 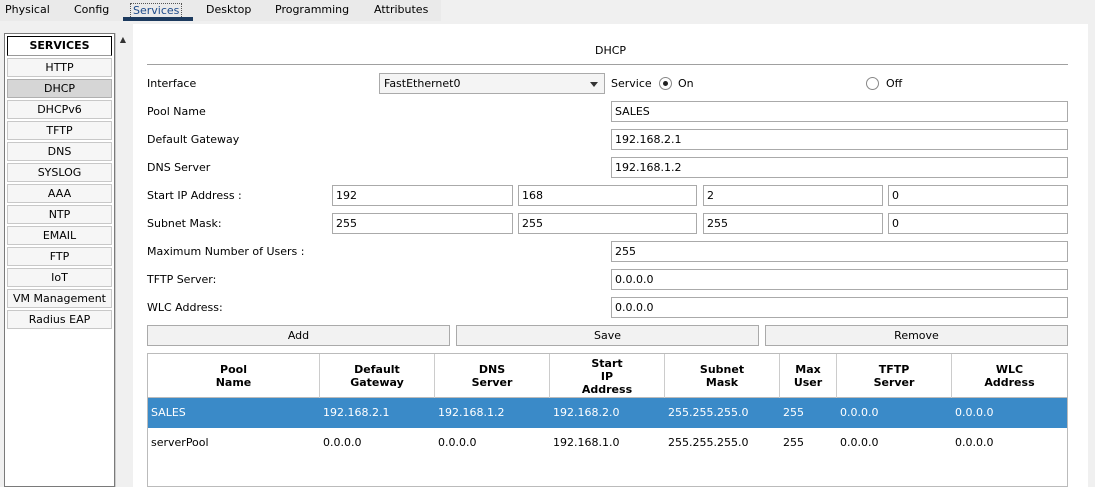 I want to click on service-item-ntp: NTP, so click(x=59, y=214).